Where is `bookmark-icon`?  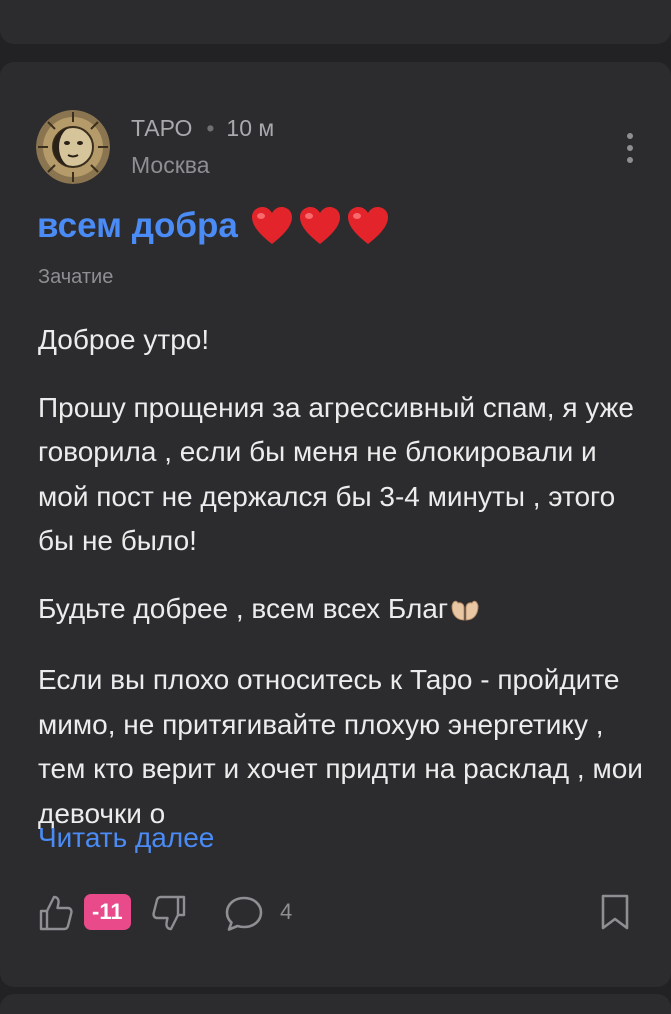
bookmark-icon is located at coordinates (615, 912).